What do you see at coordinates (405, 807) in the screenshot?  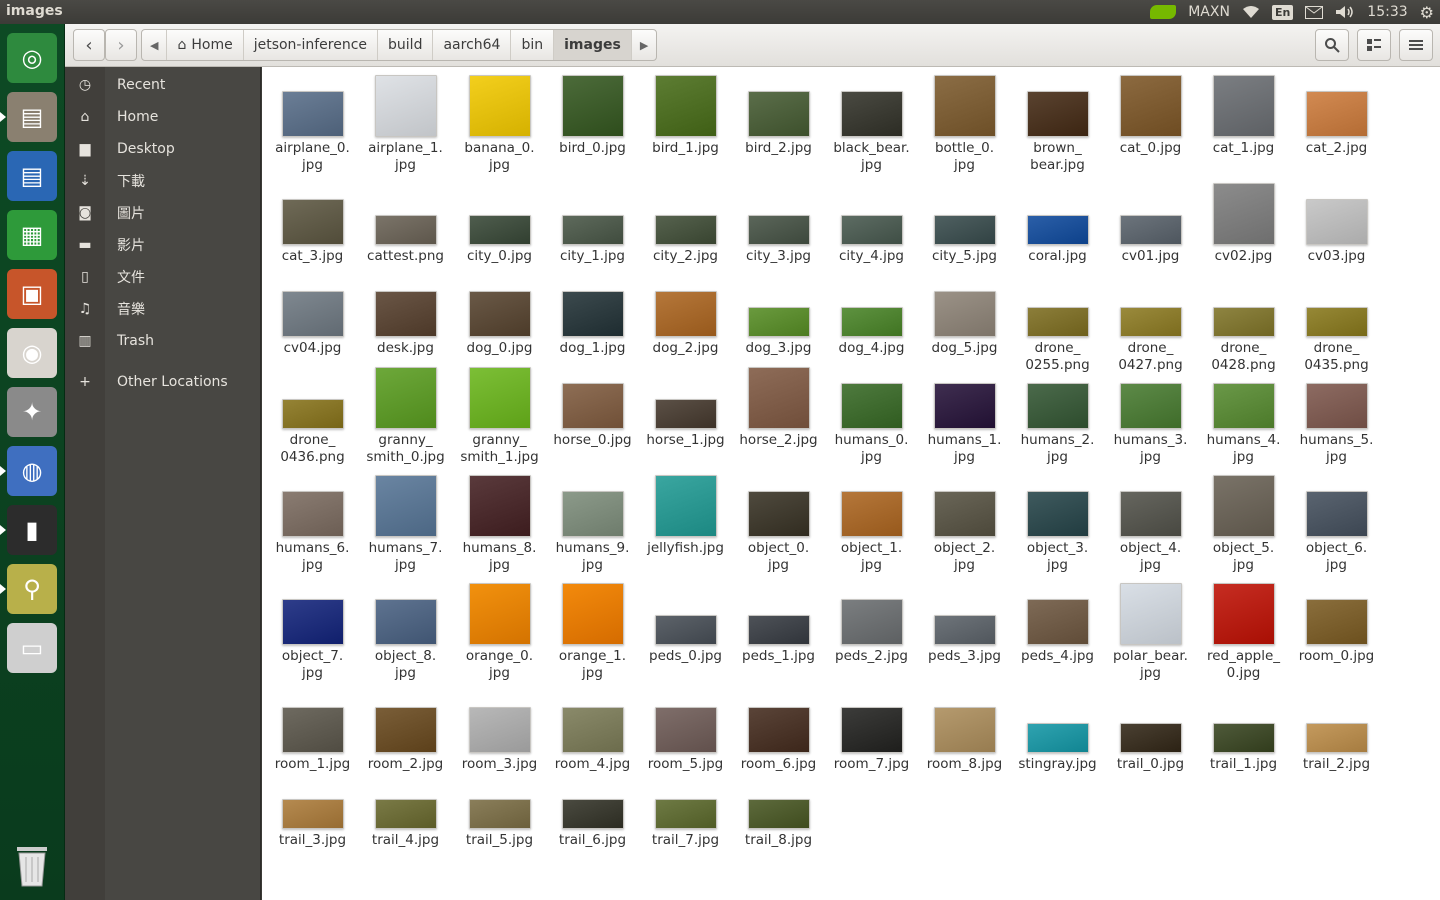 I see `file-item: trail_4.jpg` at bounding box center [405, 807].